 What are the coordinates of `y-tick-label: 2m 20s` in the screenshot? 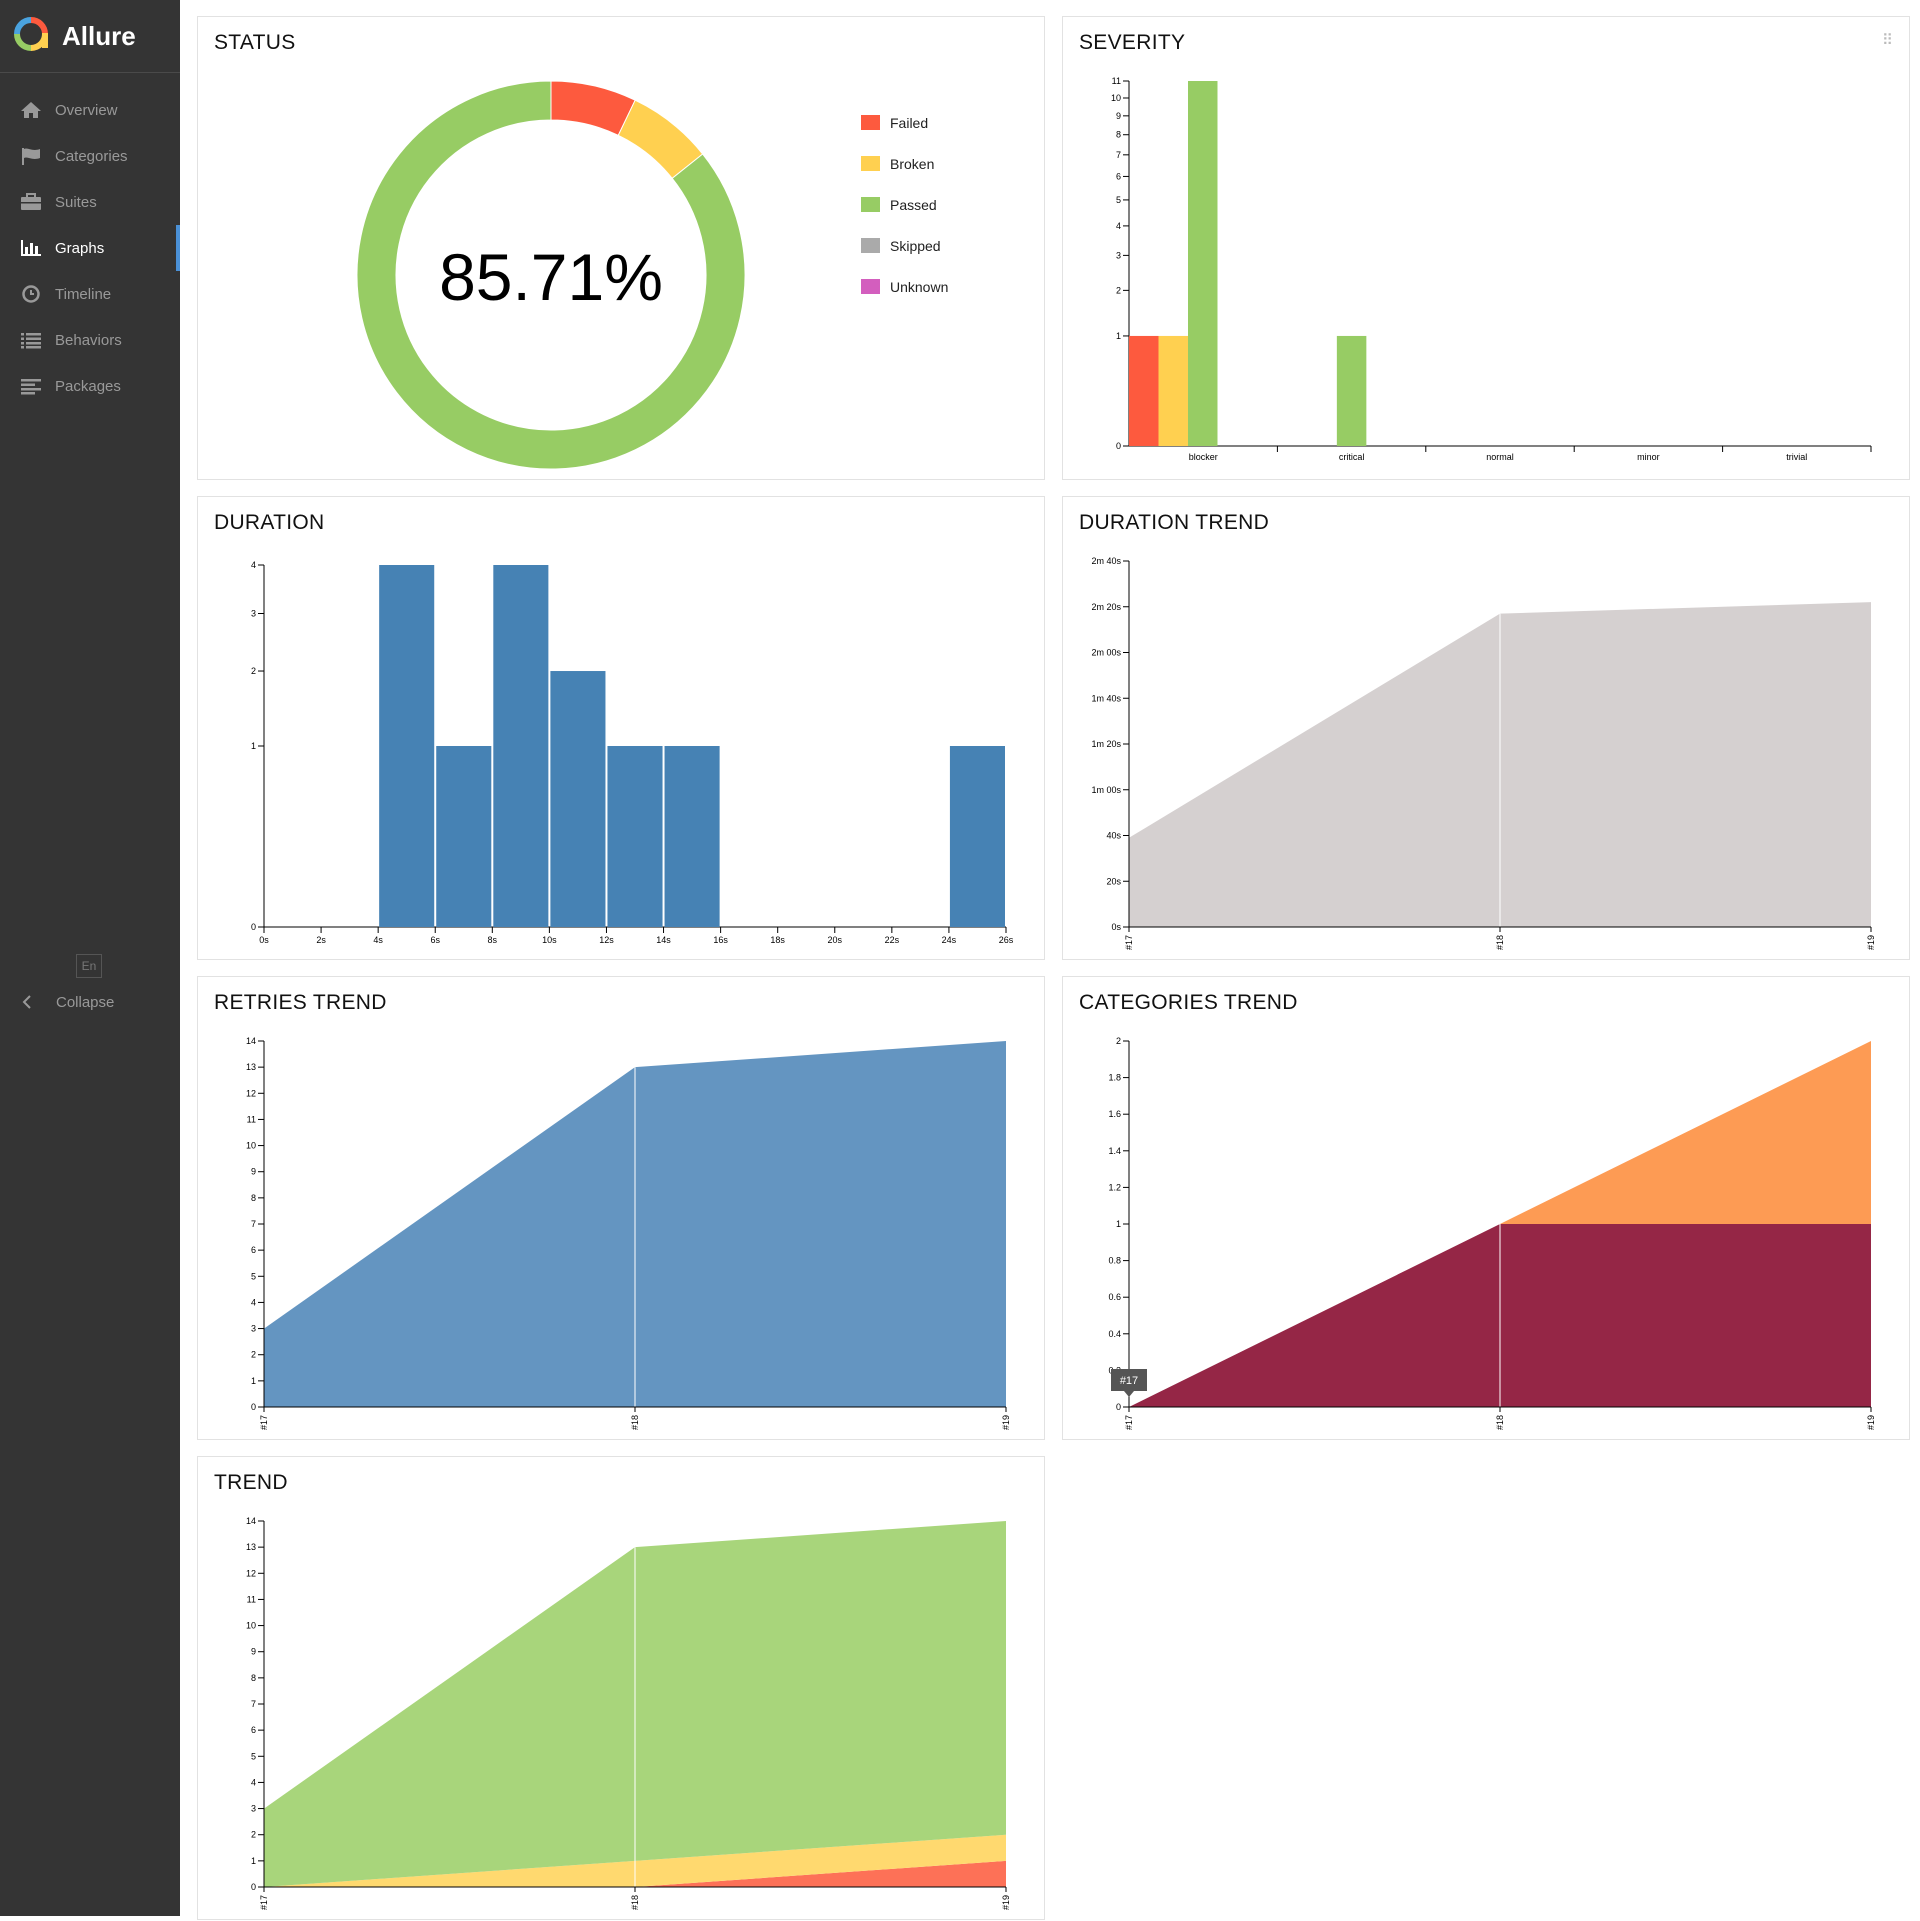 It's located at (1106, 607).